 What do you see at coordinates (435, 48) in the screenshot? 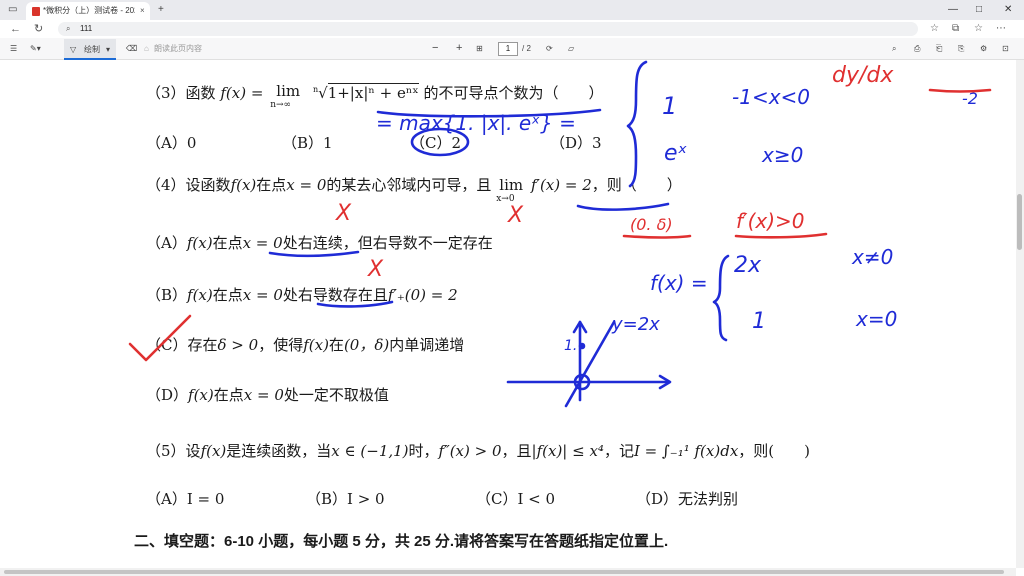
I see `zoom-out-button: −` at bounding box center [435, 48].